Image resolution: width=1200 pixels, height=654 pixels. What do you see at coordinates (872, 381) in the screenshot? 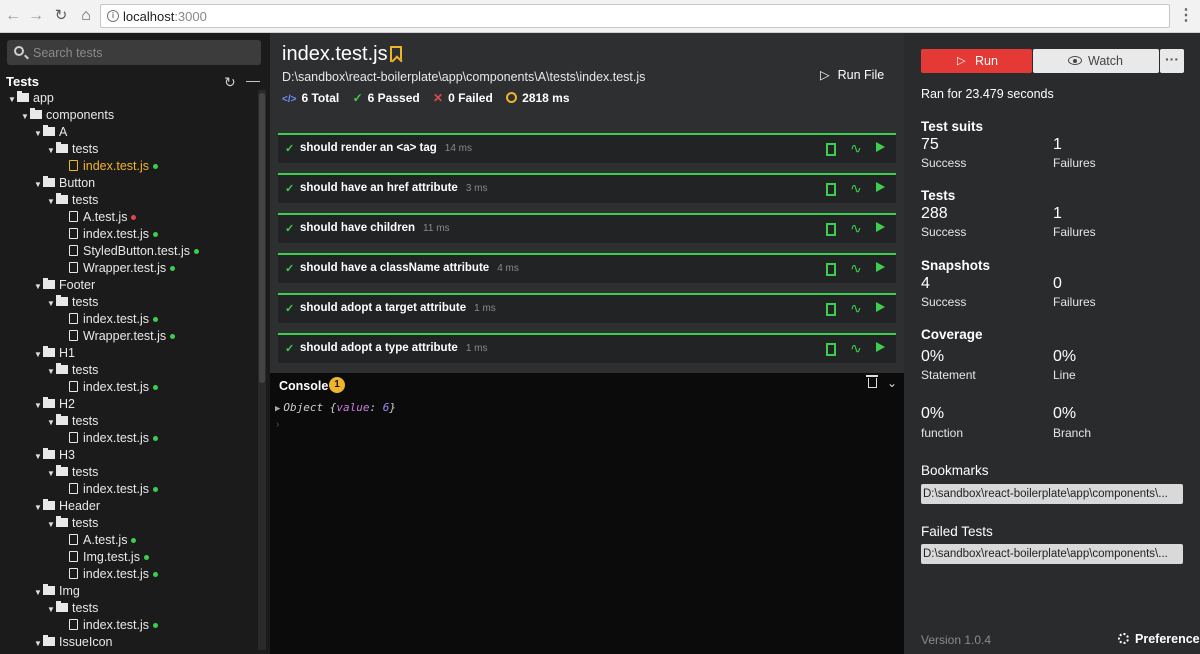
I see `trash-icon` at bounding box center [872, 381].